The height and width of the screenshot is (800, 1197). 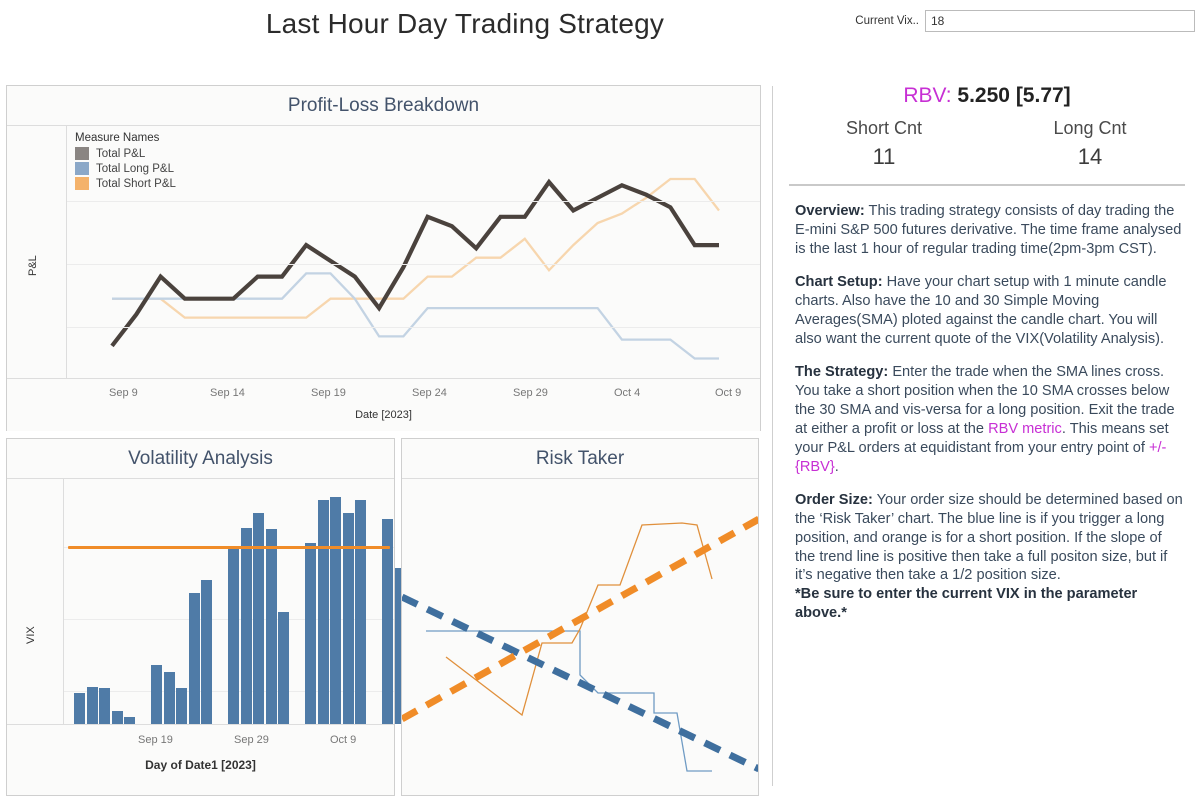 What do you see at coordinates (229, 547) in the screenshot?
I see `vol-reference-line` at bounding box center [229, 547].